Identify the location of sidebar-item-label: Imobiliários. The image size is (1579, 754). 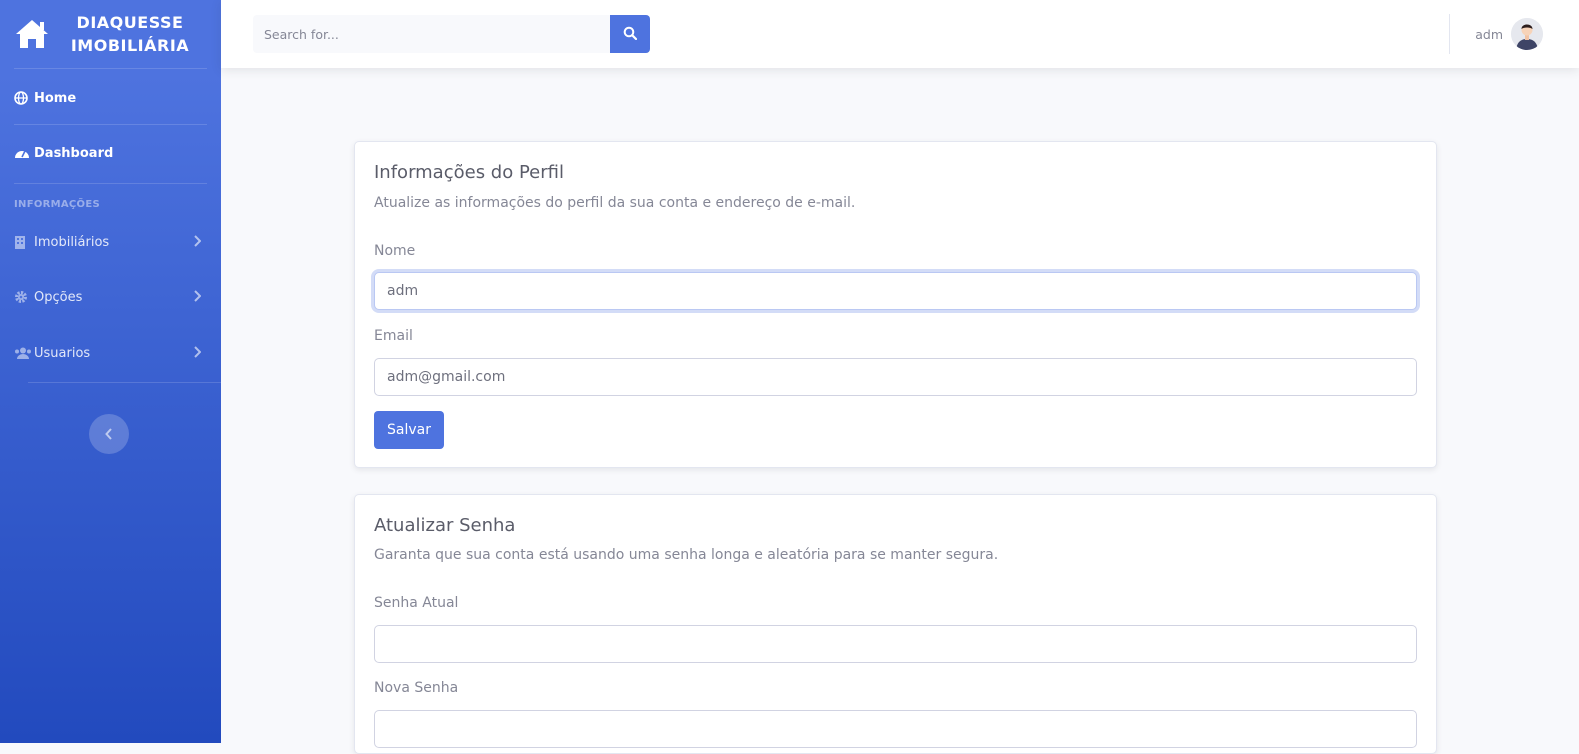
(72, 242).